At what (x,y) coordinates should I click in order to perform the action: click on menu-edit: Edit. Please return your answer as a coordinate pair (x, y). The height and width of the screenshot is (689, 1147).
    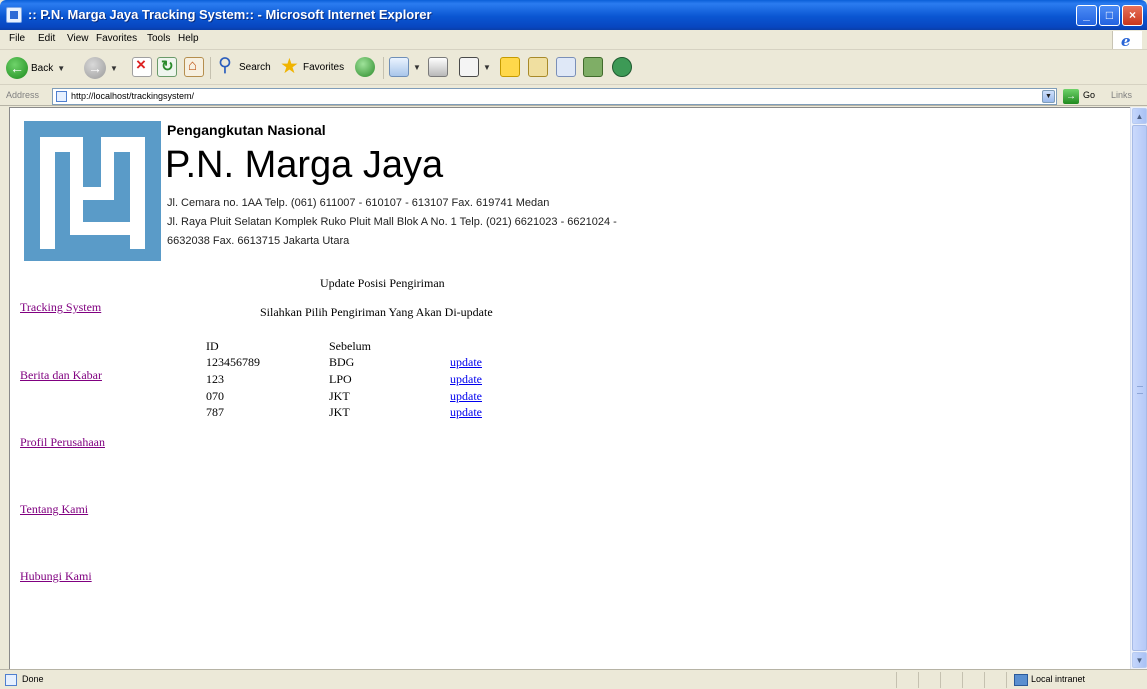
    Looking at the image, I should click on (46, 38).